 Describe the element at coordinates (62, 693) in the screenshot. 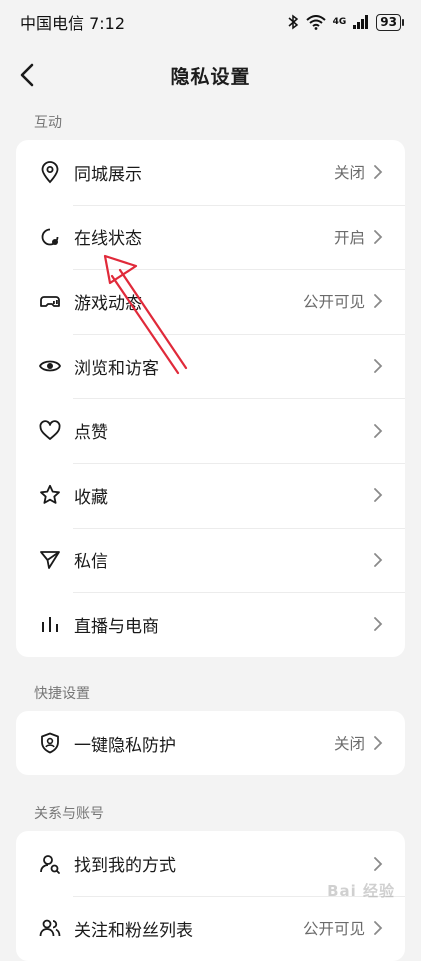

I see `section-label-quick-settings: 快捷设置` at that location.